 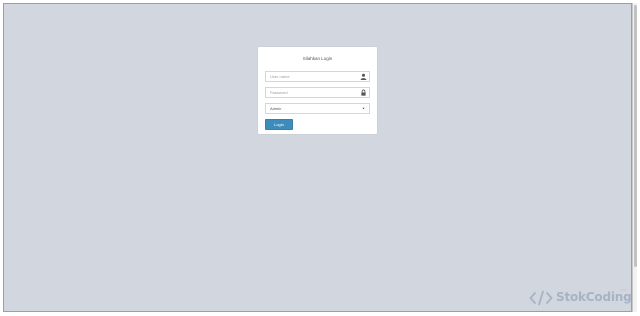 I want to click on vertical-scrollbar, so click(x=634, y=157).